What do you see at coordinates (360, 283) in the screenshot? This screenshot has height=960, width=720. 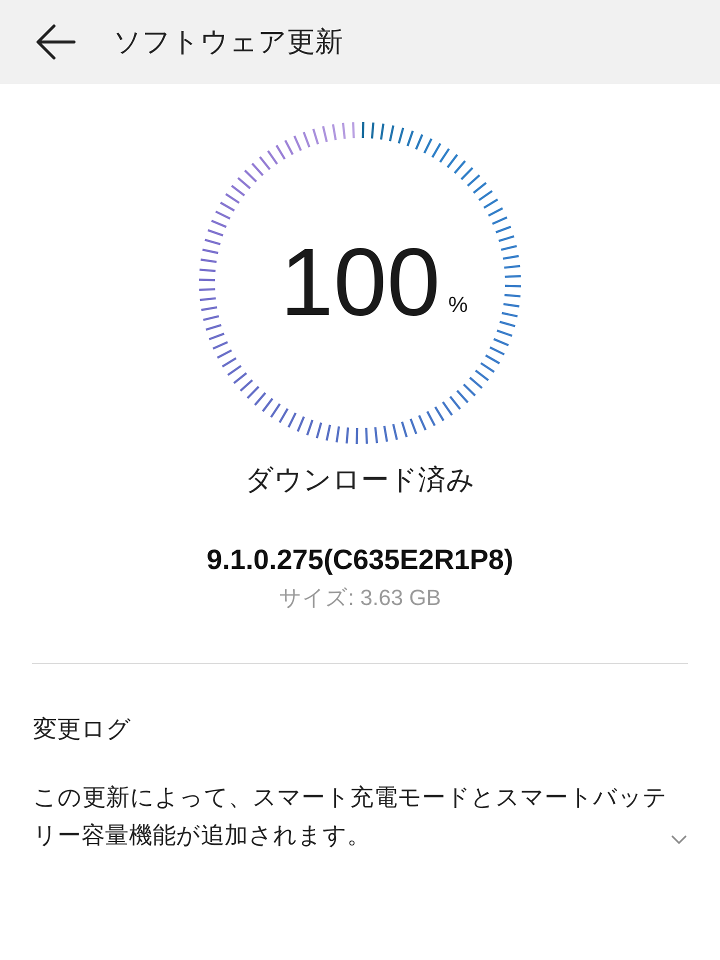 I see `progress-percentage: 100` at bounding box center [360, 283].